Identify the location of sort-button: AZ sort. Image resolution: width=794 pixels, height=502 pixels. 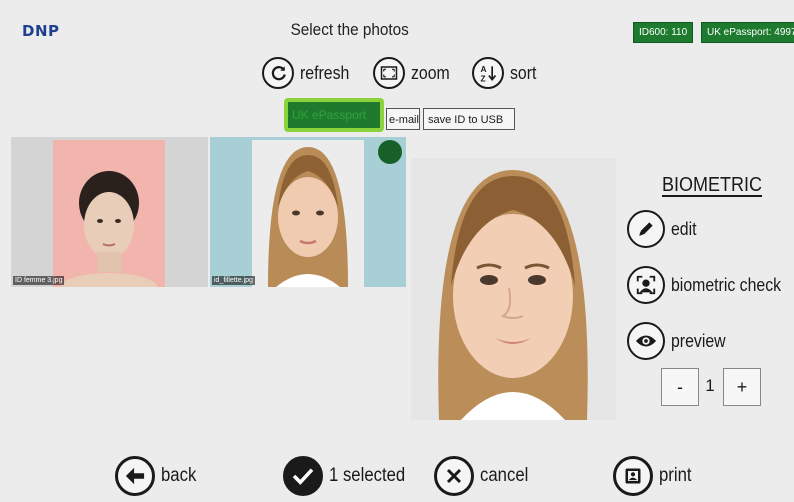
(506, 73).